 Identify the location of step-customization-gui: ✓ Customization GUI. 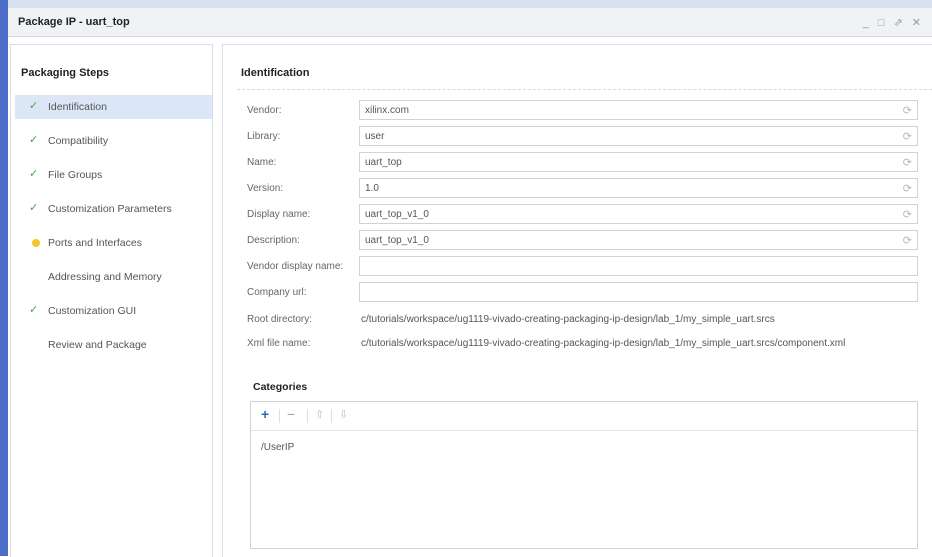
(113, 311).